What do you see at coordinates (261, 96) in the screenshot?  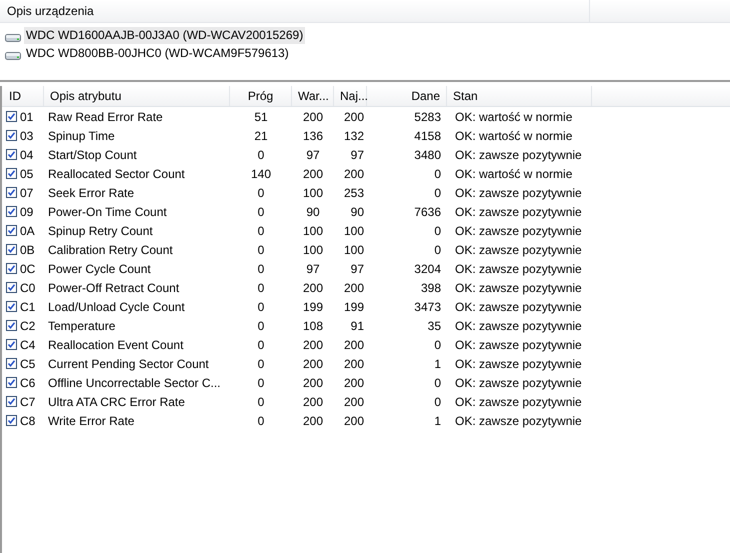 I see `column-header: Próg` at bounding box center [261, 96].